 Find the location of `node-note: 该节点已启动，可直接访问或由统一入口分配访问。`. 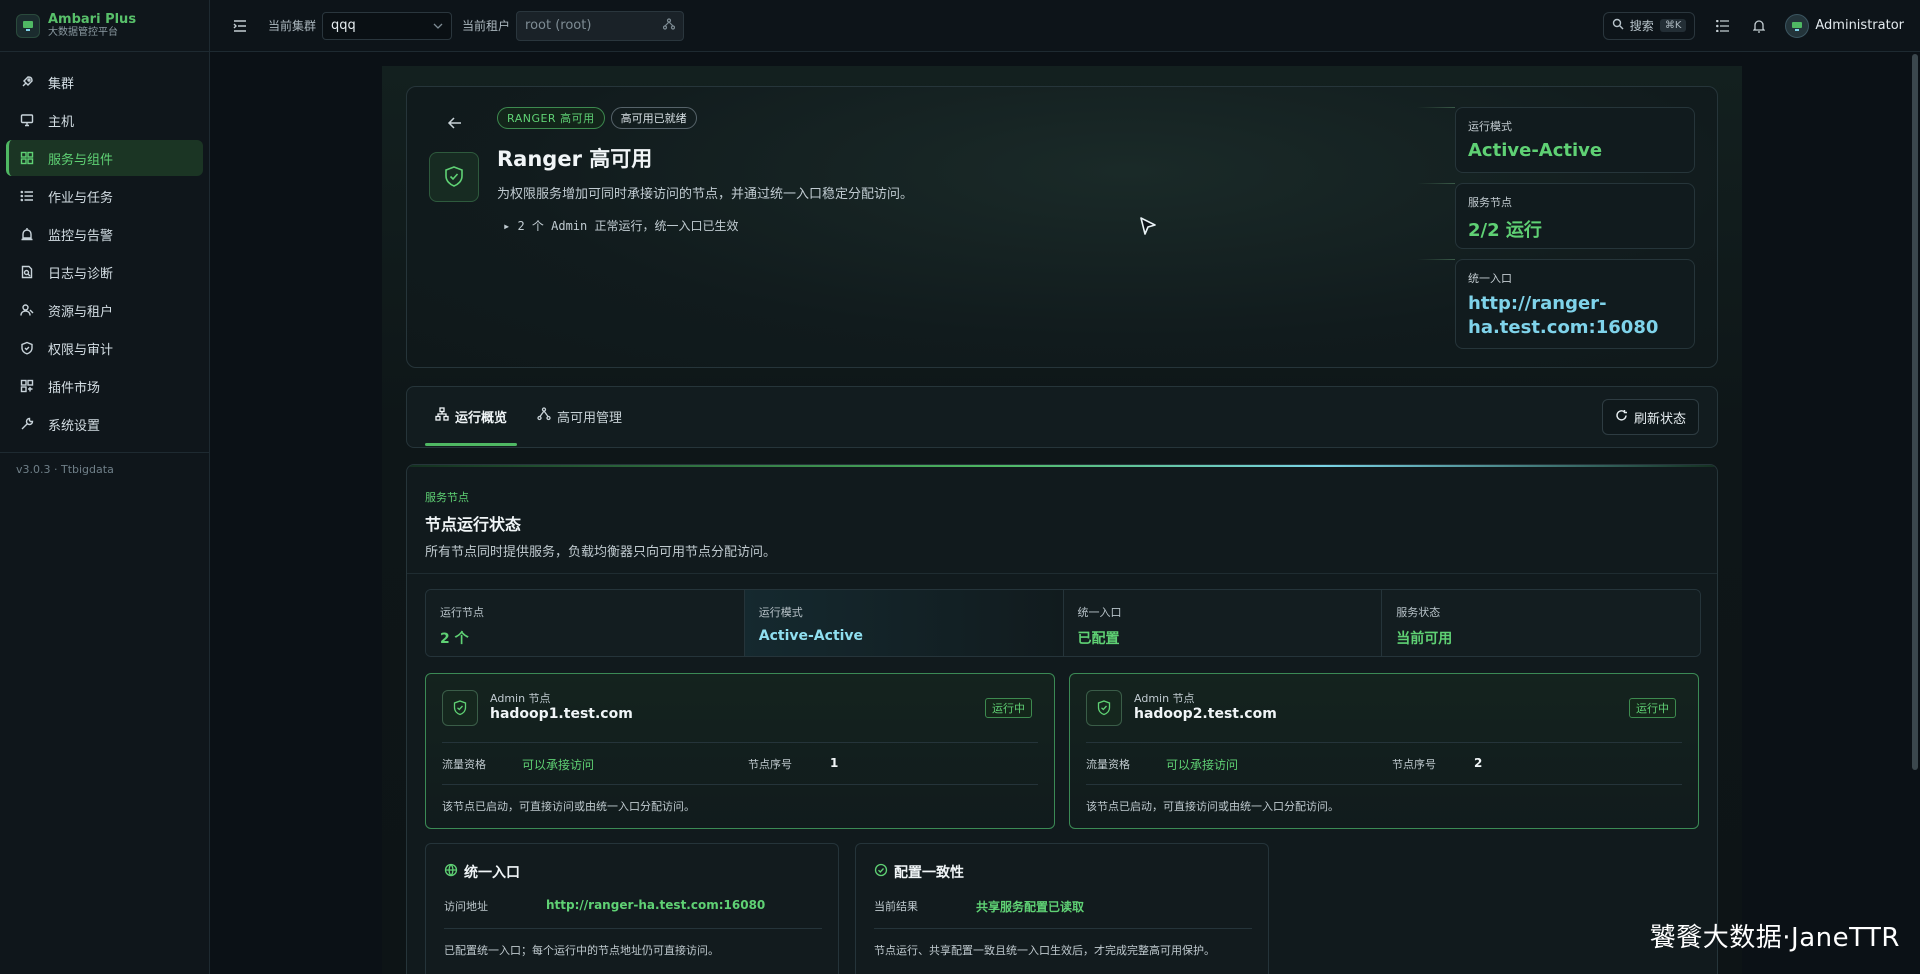

node-note: 该节点已启动，可直接访问或由统一入口分配访问。 is located at coordinates (1212, 806).